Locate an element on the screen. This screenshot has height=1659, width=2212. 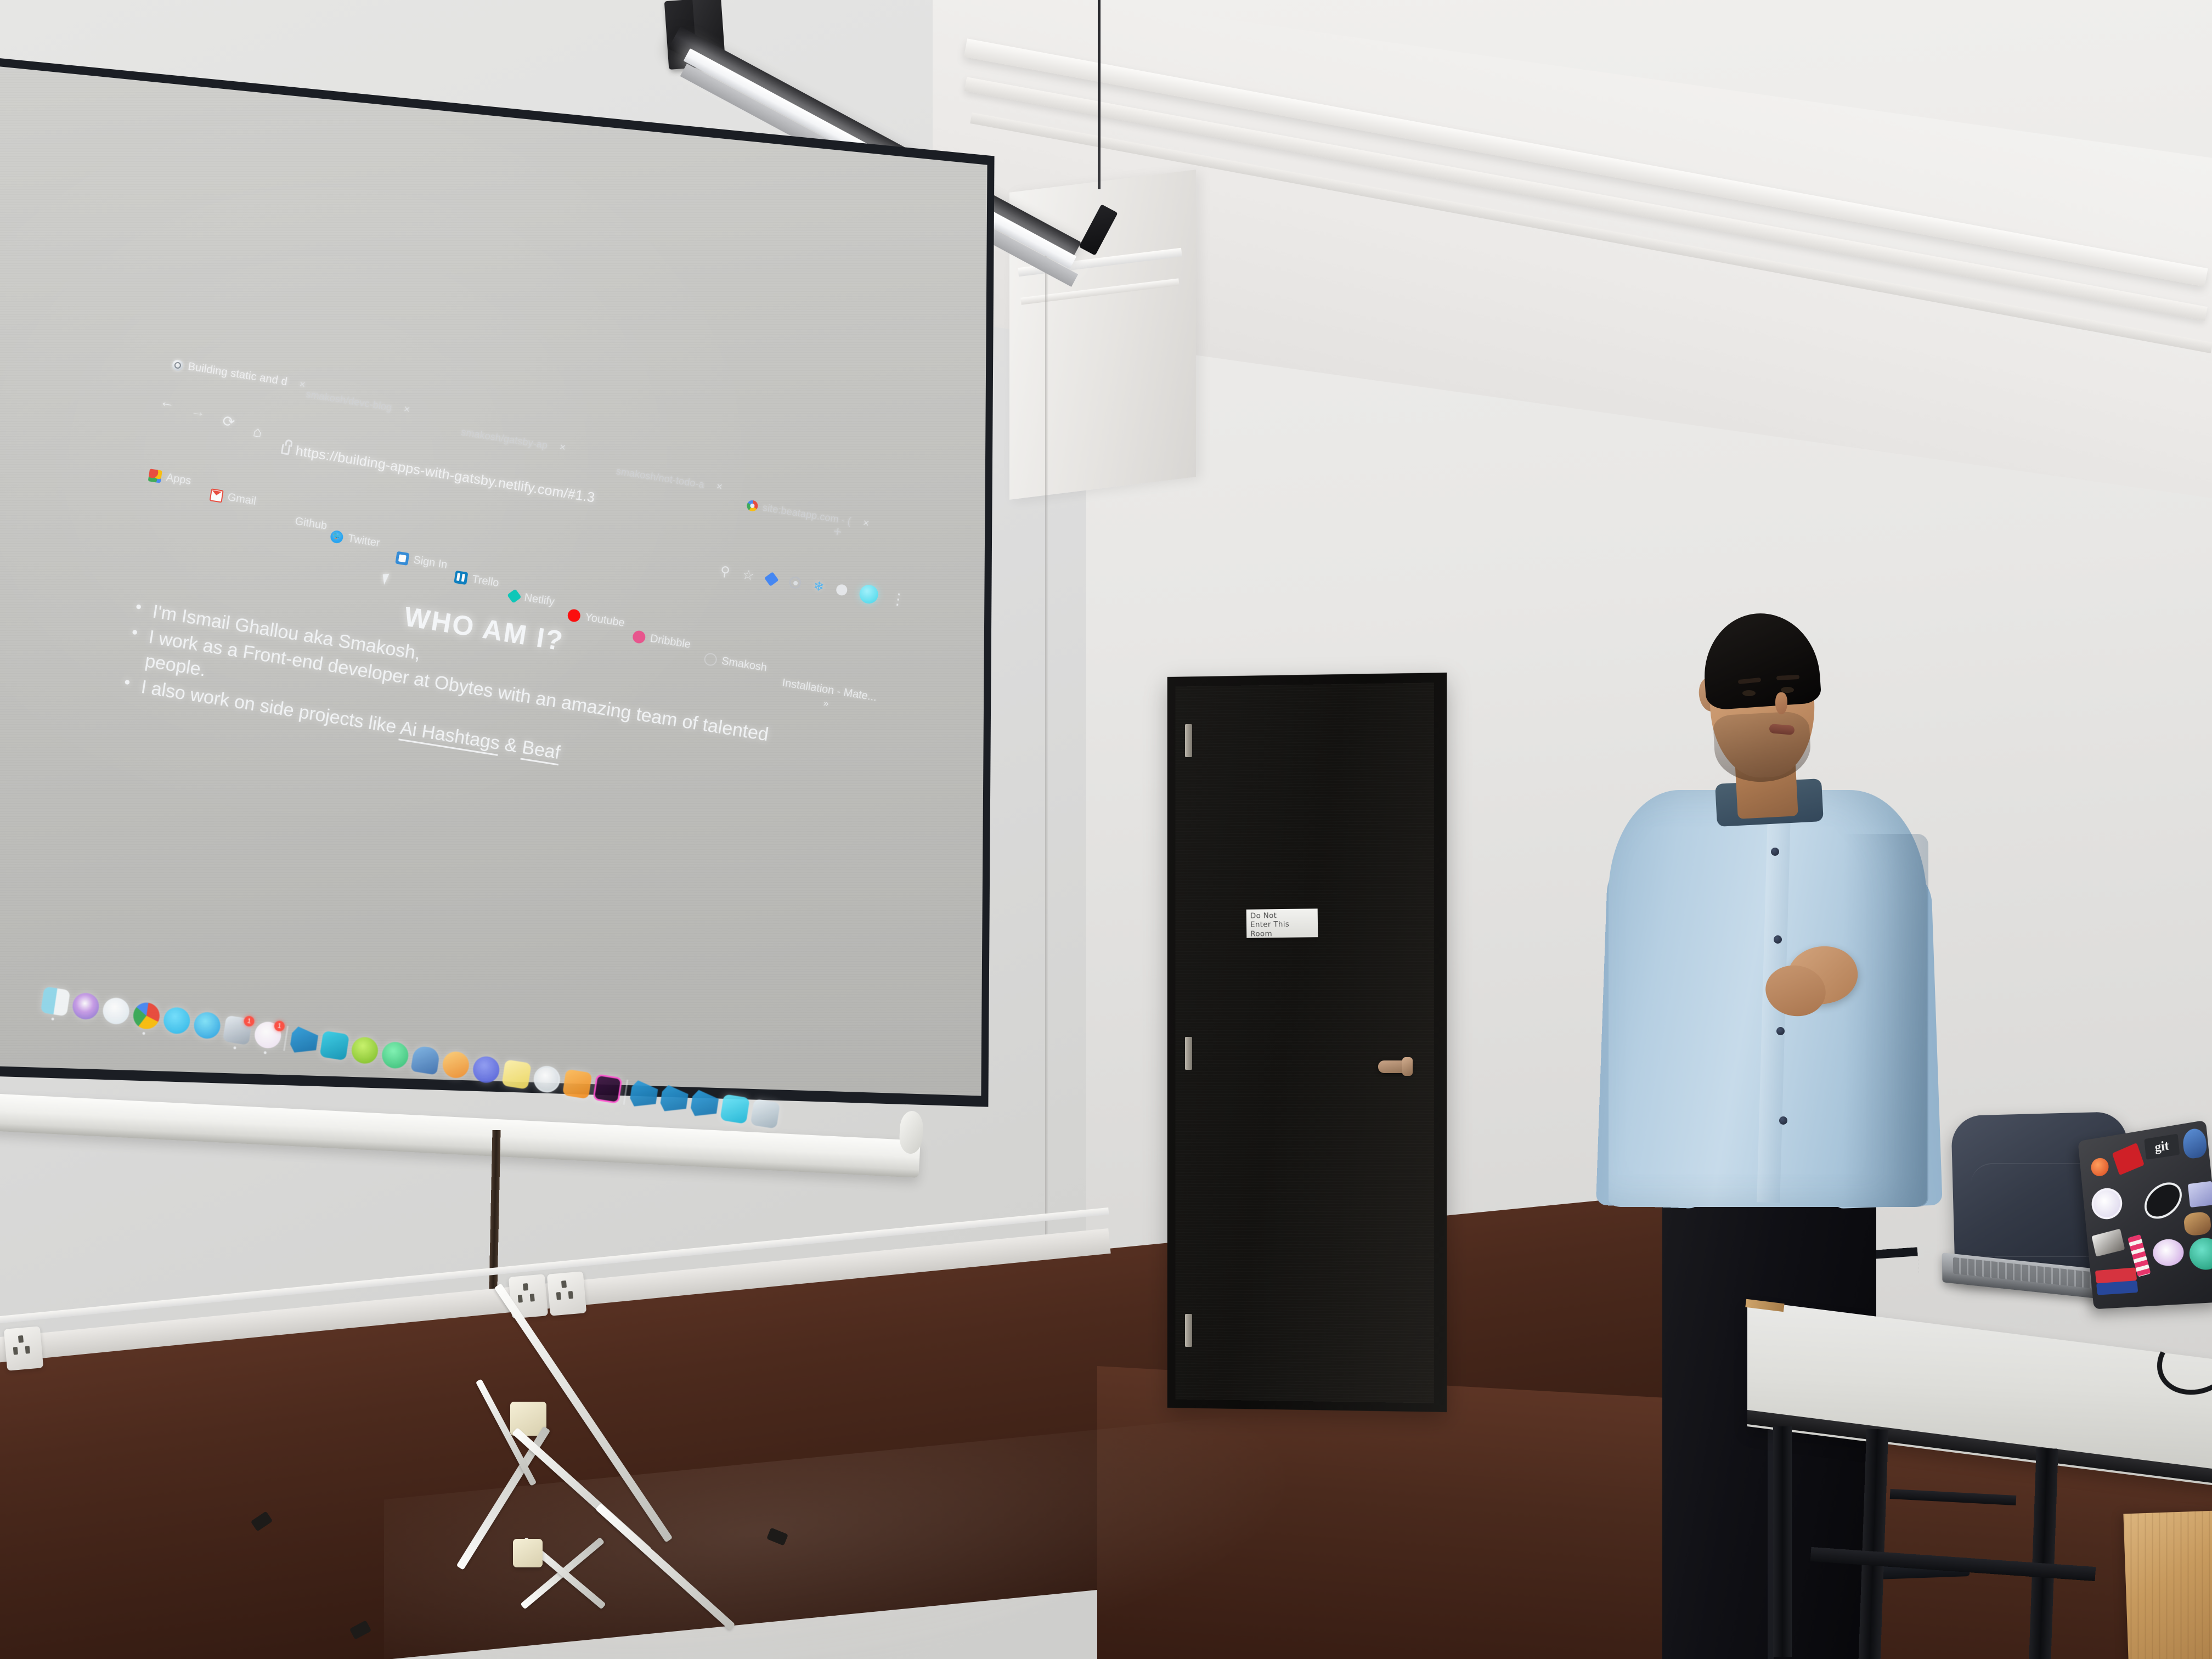
bookmark-apps: Apps is located at coordinates (170, 478).